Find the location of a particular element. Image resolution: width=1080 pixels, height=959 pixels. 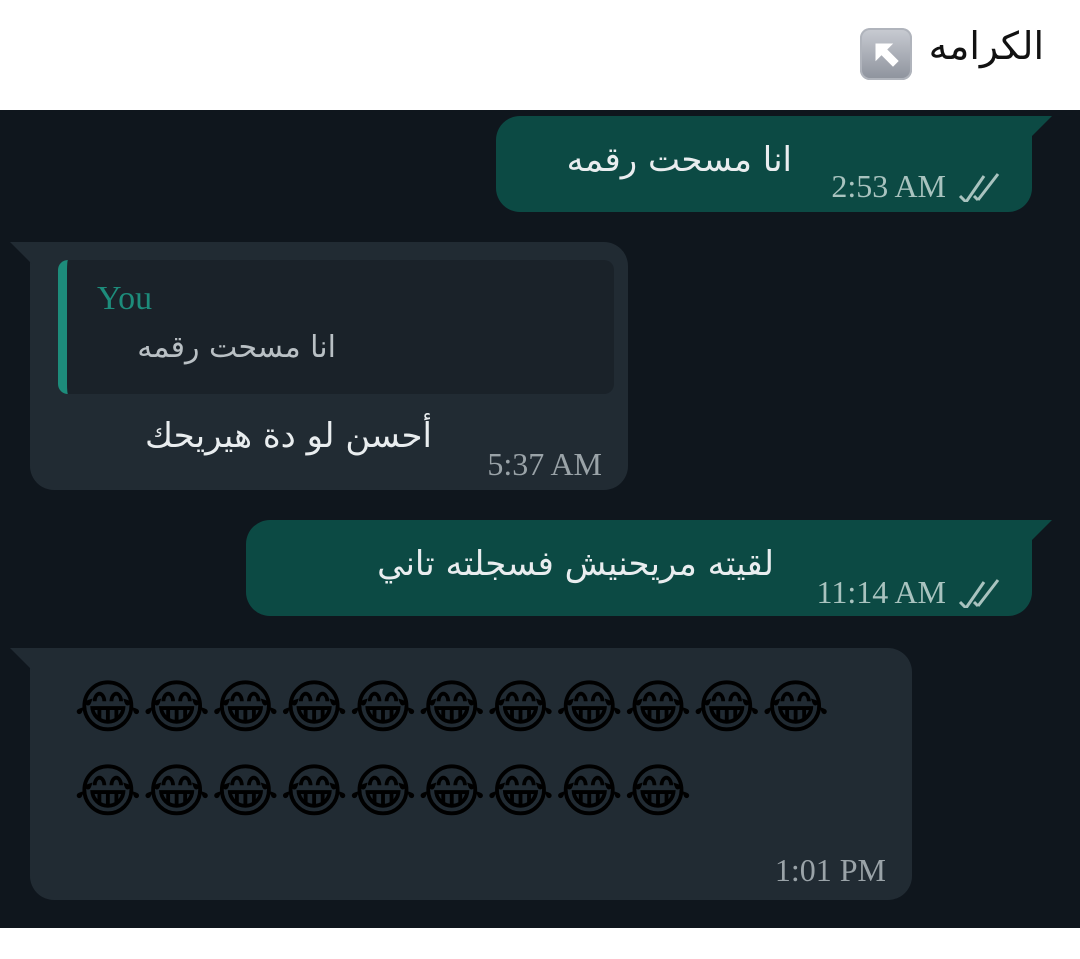

message-text: لقيته مريحنيش فسجلته تاني is located at coordinates (575, 564).